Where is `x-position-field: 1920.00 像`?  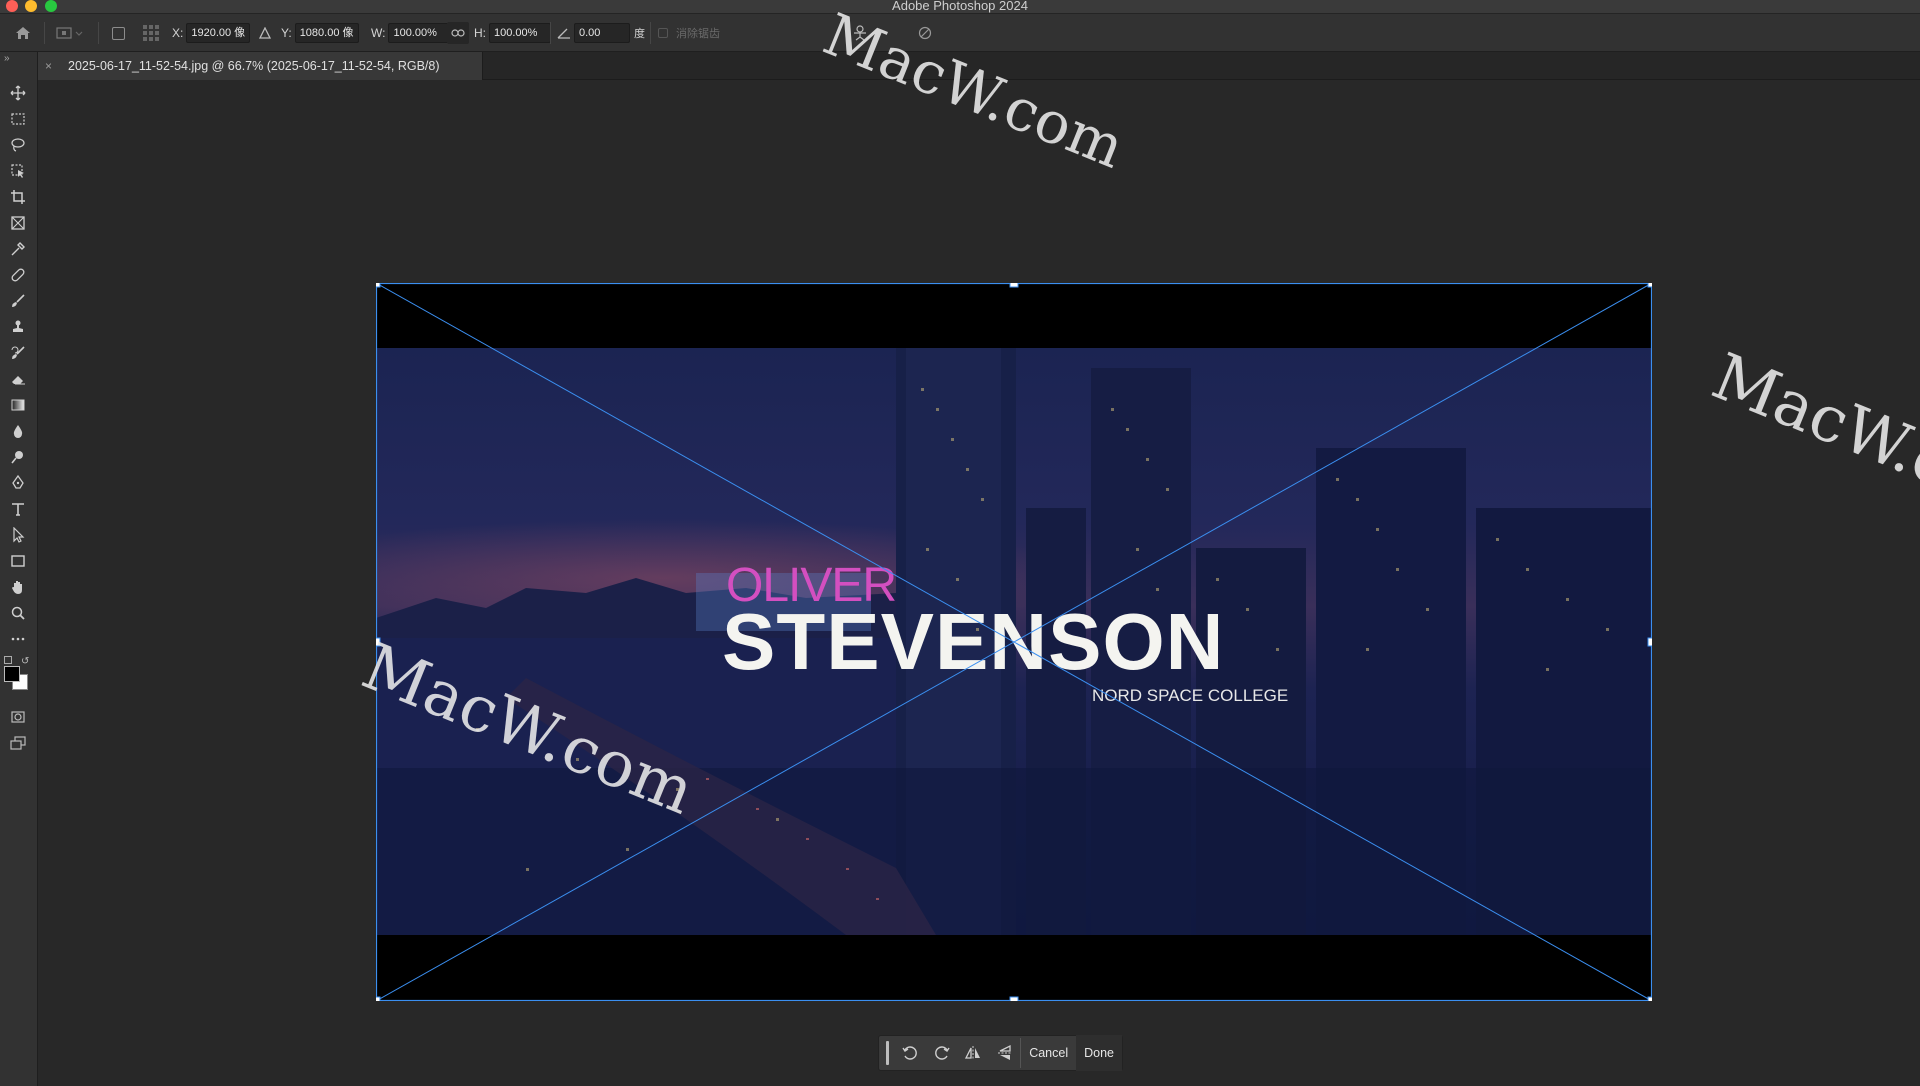
x-position-field: 1920.00 像 is located at coordinates (218, 33).